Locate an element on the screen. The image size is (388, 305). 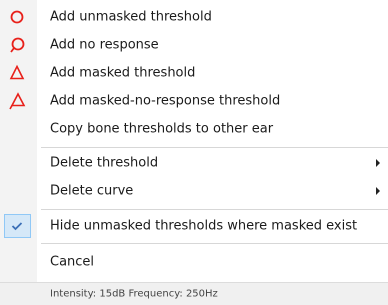
menu-item-add-masked-threshold: Add masked threshold is located at coordinates (194, 73).